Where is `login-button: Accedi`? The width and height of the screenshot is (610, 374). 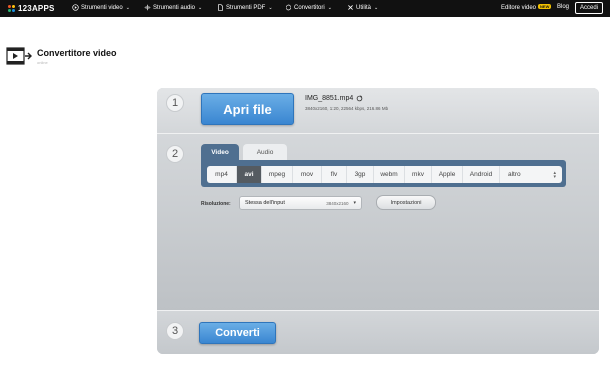
login-button: Accedi is located at coordinates (589, 8).